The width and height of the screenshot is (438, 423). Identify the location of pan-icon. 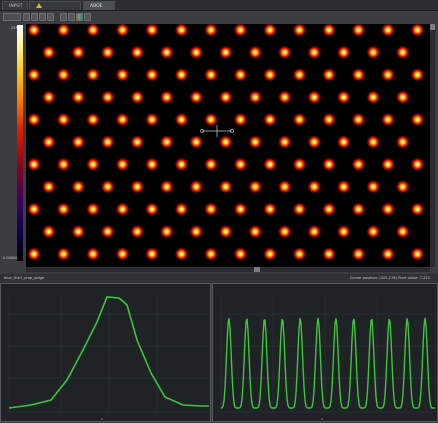
(34, 17).